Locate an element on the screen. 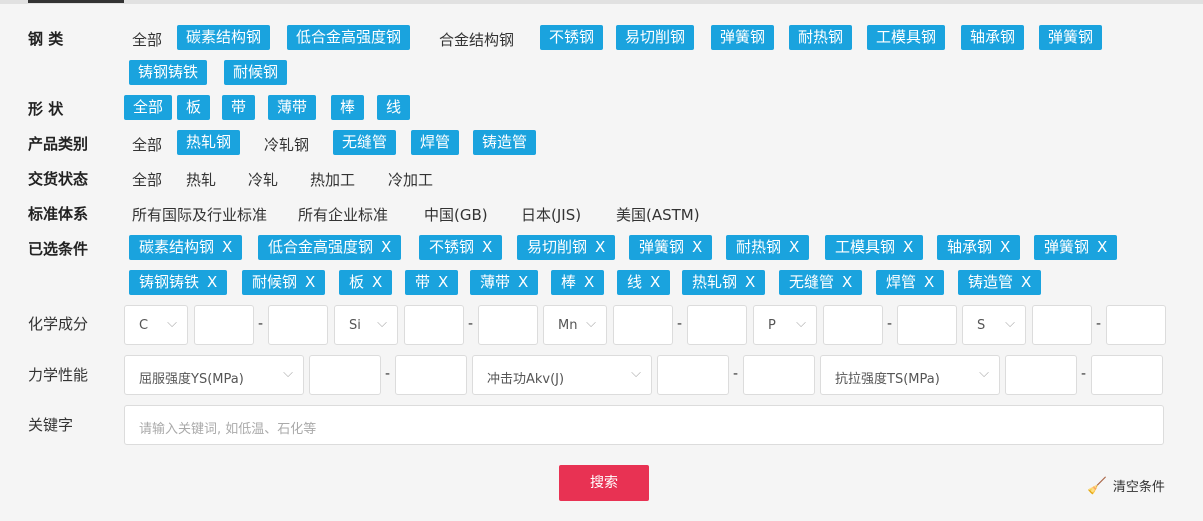 The width and height of the screenshot is (1203, 521). element-select: Si ⌵ is located at coordinates (366, 325).